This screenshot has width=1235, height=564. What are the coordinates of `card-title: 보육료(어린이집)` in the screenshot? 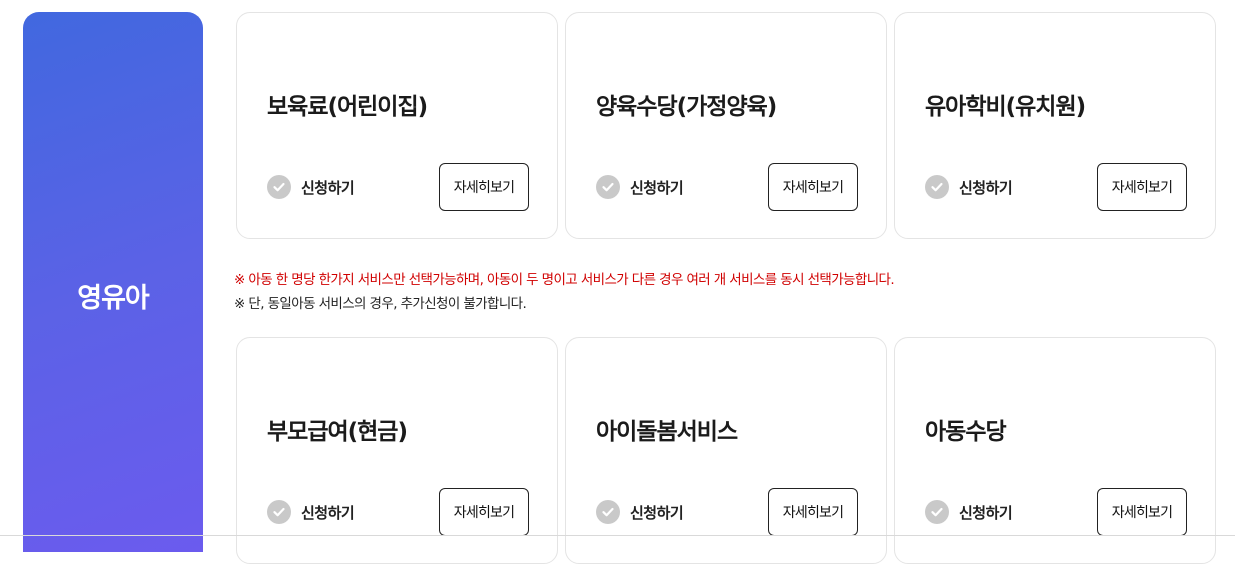 It's located at (347, 107).